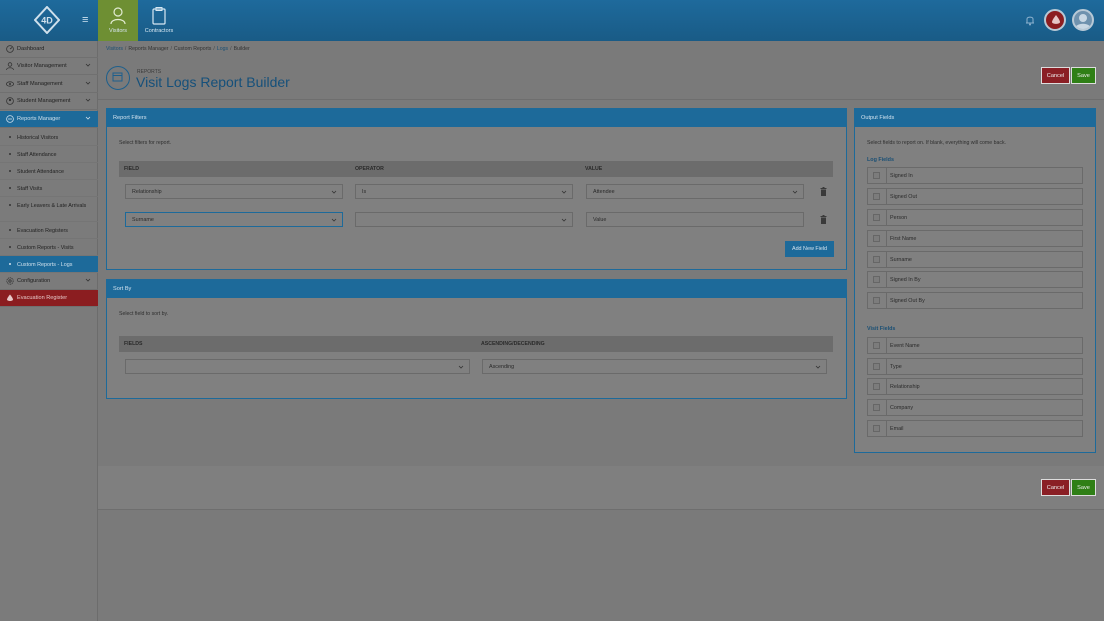  What do you see at coordinates (49, 209) in the screenshot?
I see `sidebar-subitem-early-leavers: Early Leavers & Late Arrivals` at bounding box center [49, 209].